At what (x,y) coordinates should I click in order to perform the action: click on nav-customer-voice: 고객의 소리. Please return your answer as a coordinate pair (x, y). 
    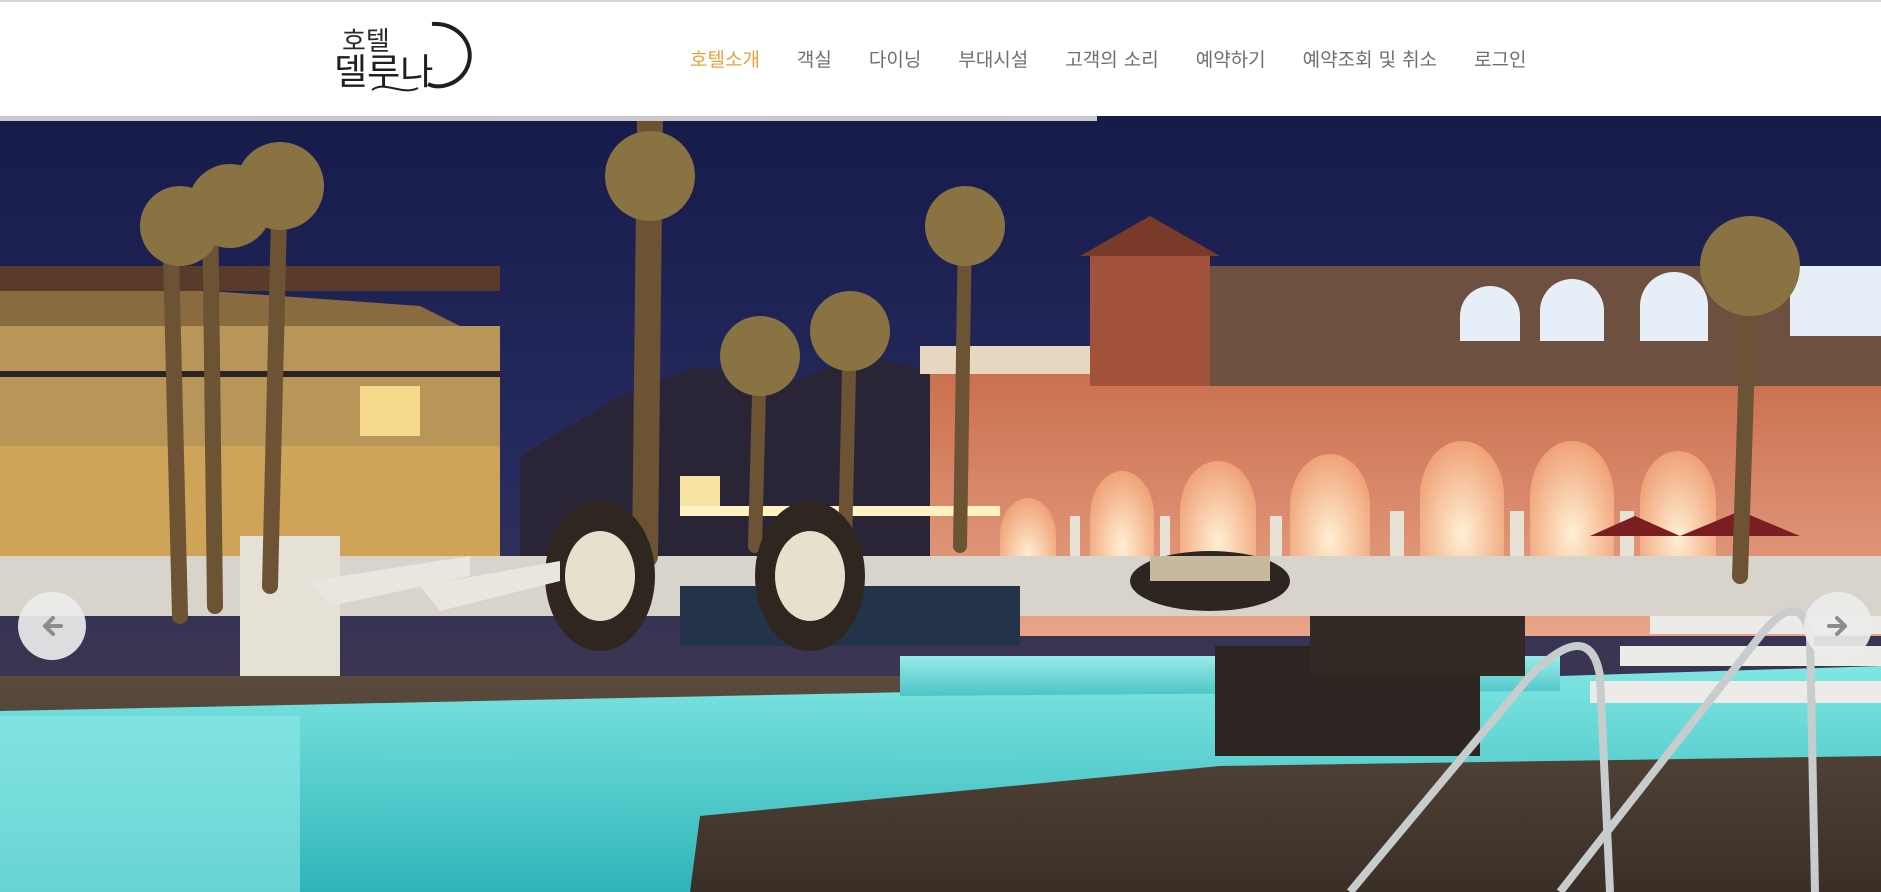
    Looking at the image, I should click on (1111, 60).